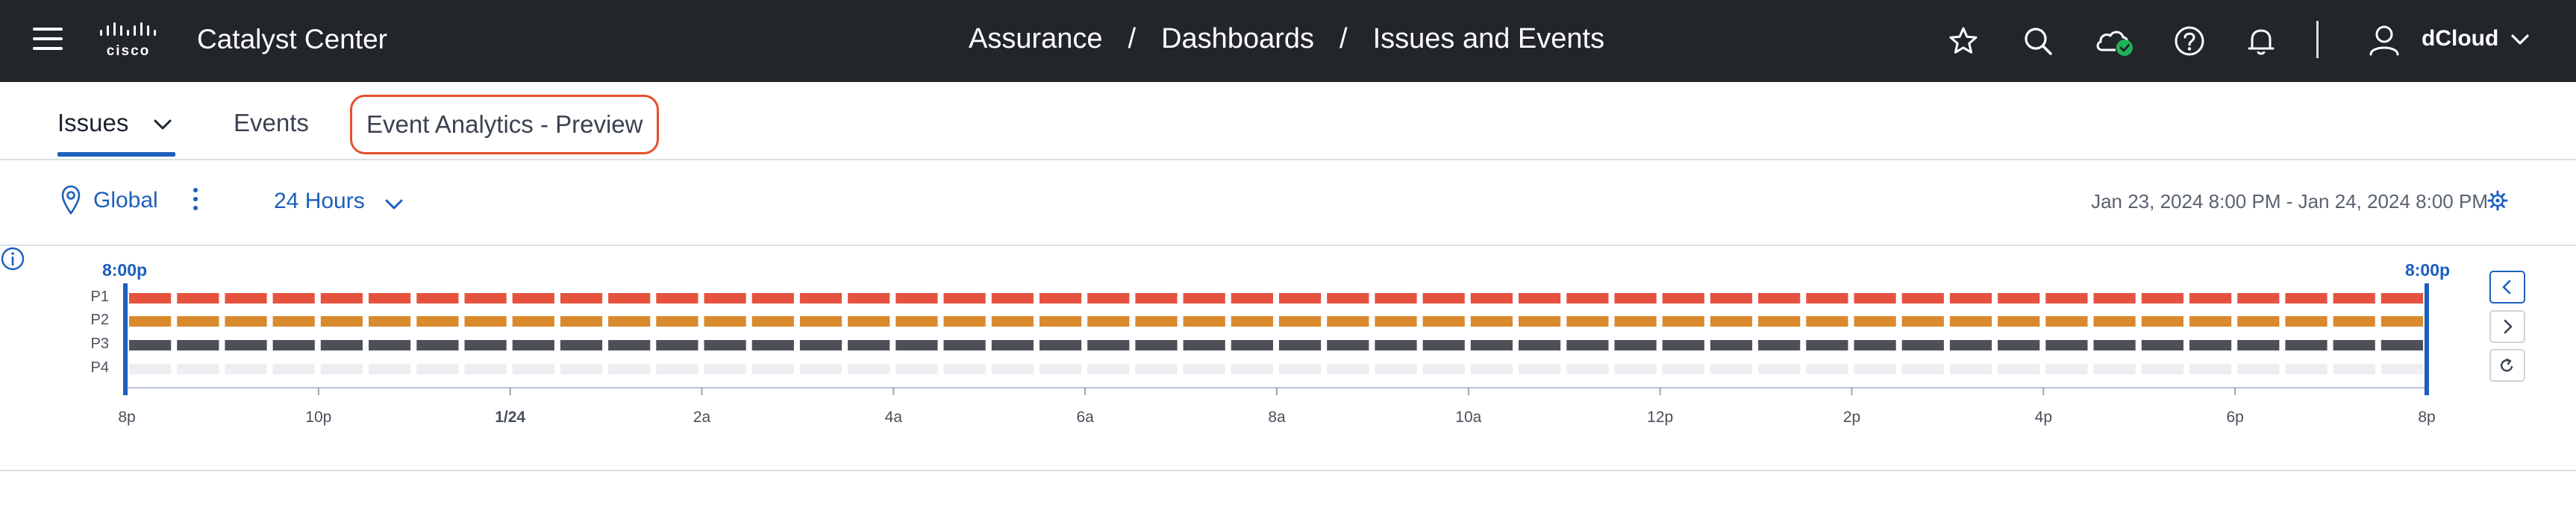 The width and height of the screenshot is (2576, 519). Describe the element at coordinates (2497, 201) in the screenshot. I see `gear-icon` at that location.